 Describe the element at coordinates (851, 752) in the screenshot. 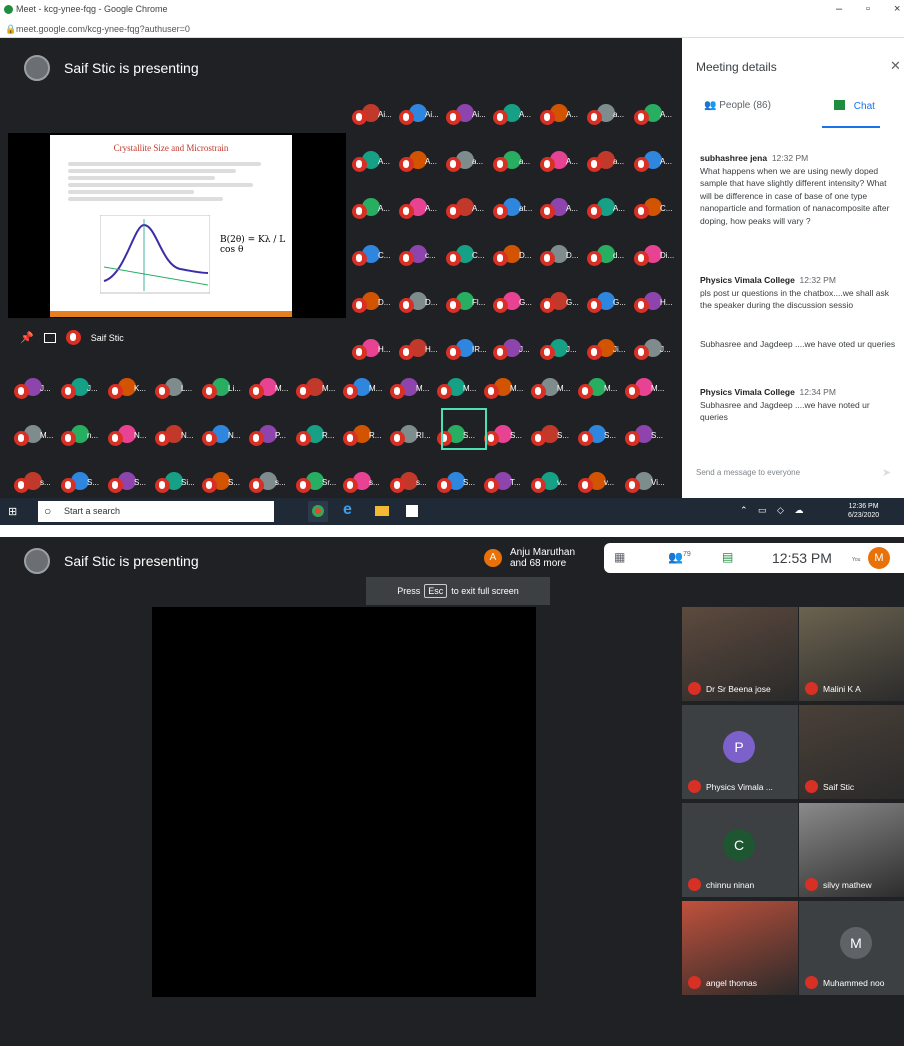

I see `participant-video-tile: Saif Stic` at that location.